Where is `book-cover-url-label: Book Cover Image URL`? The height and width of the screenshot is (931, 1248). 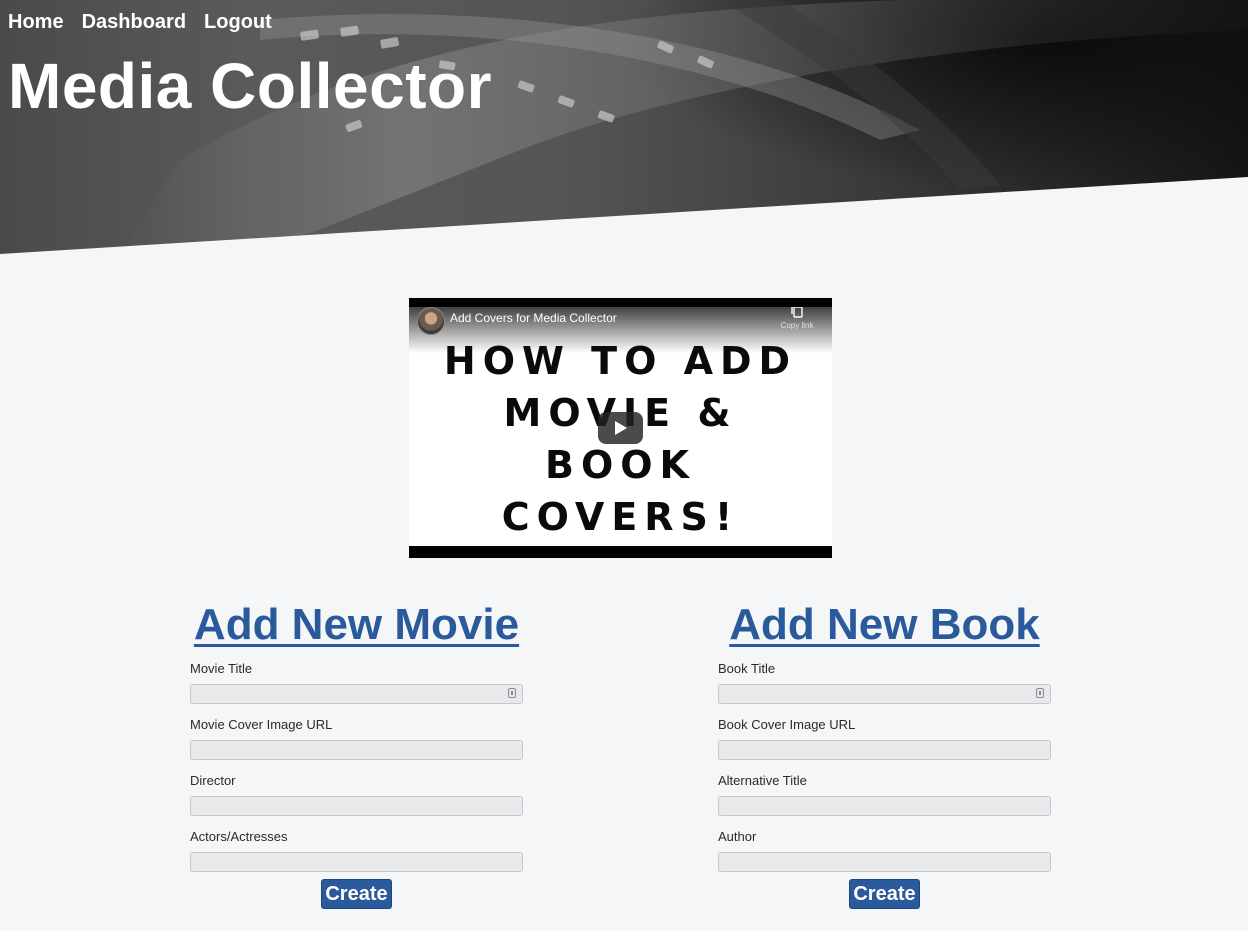
book-cover-url-label: Book Cover Image URL is located at coordinates (787, 724).